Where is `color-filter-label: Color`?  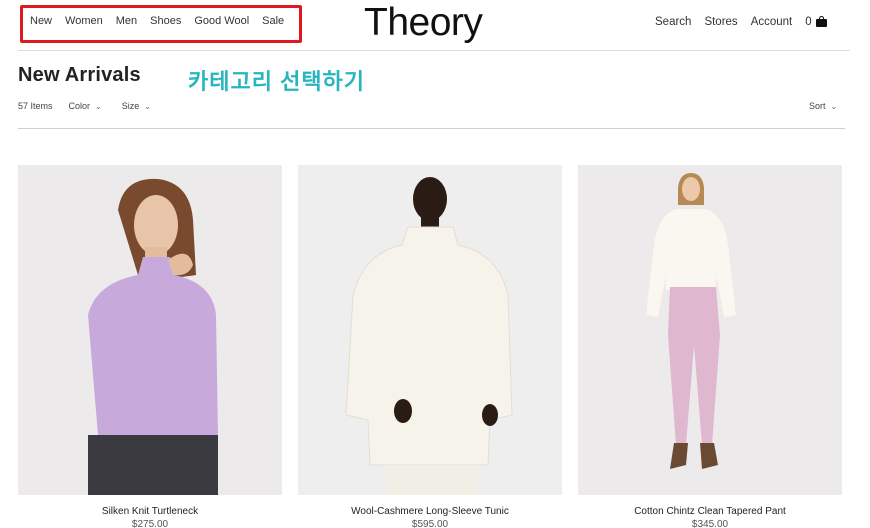
color-filter-label: Color is located at coordinates (79, 106).